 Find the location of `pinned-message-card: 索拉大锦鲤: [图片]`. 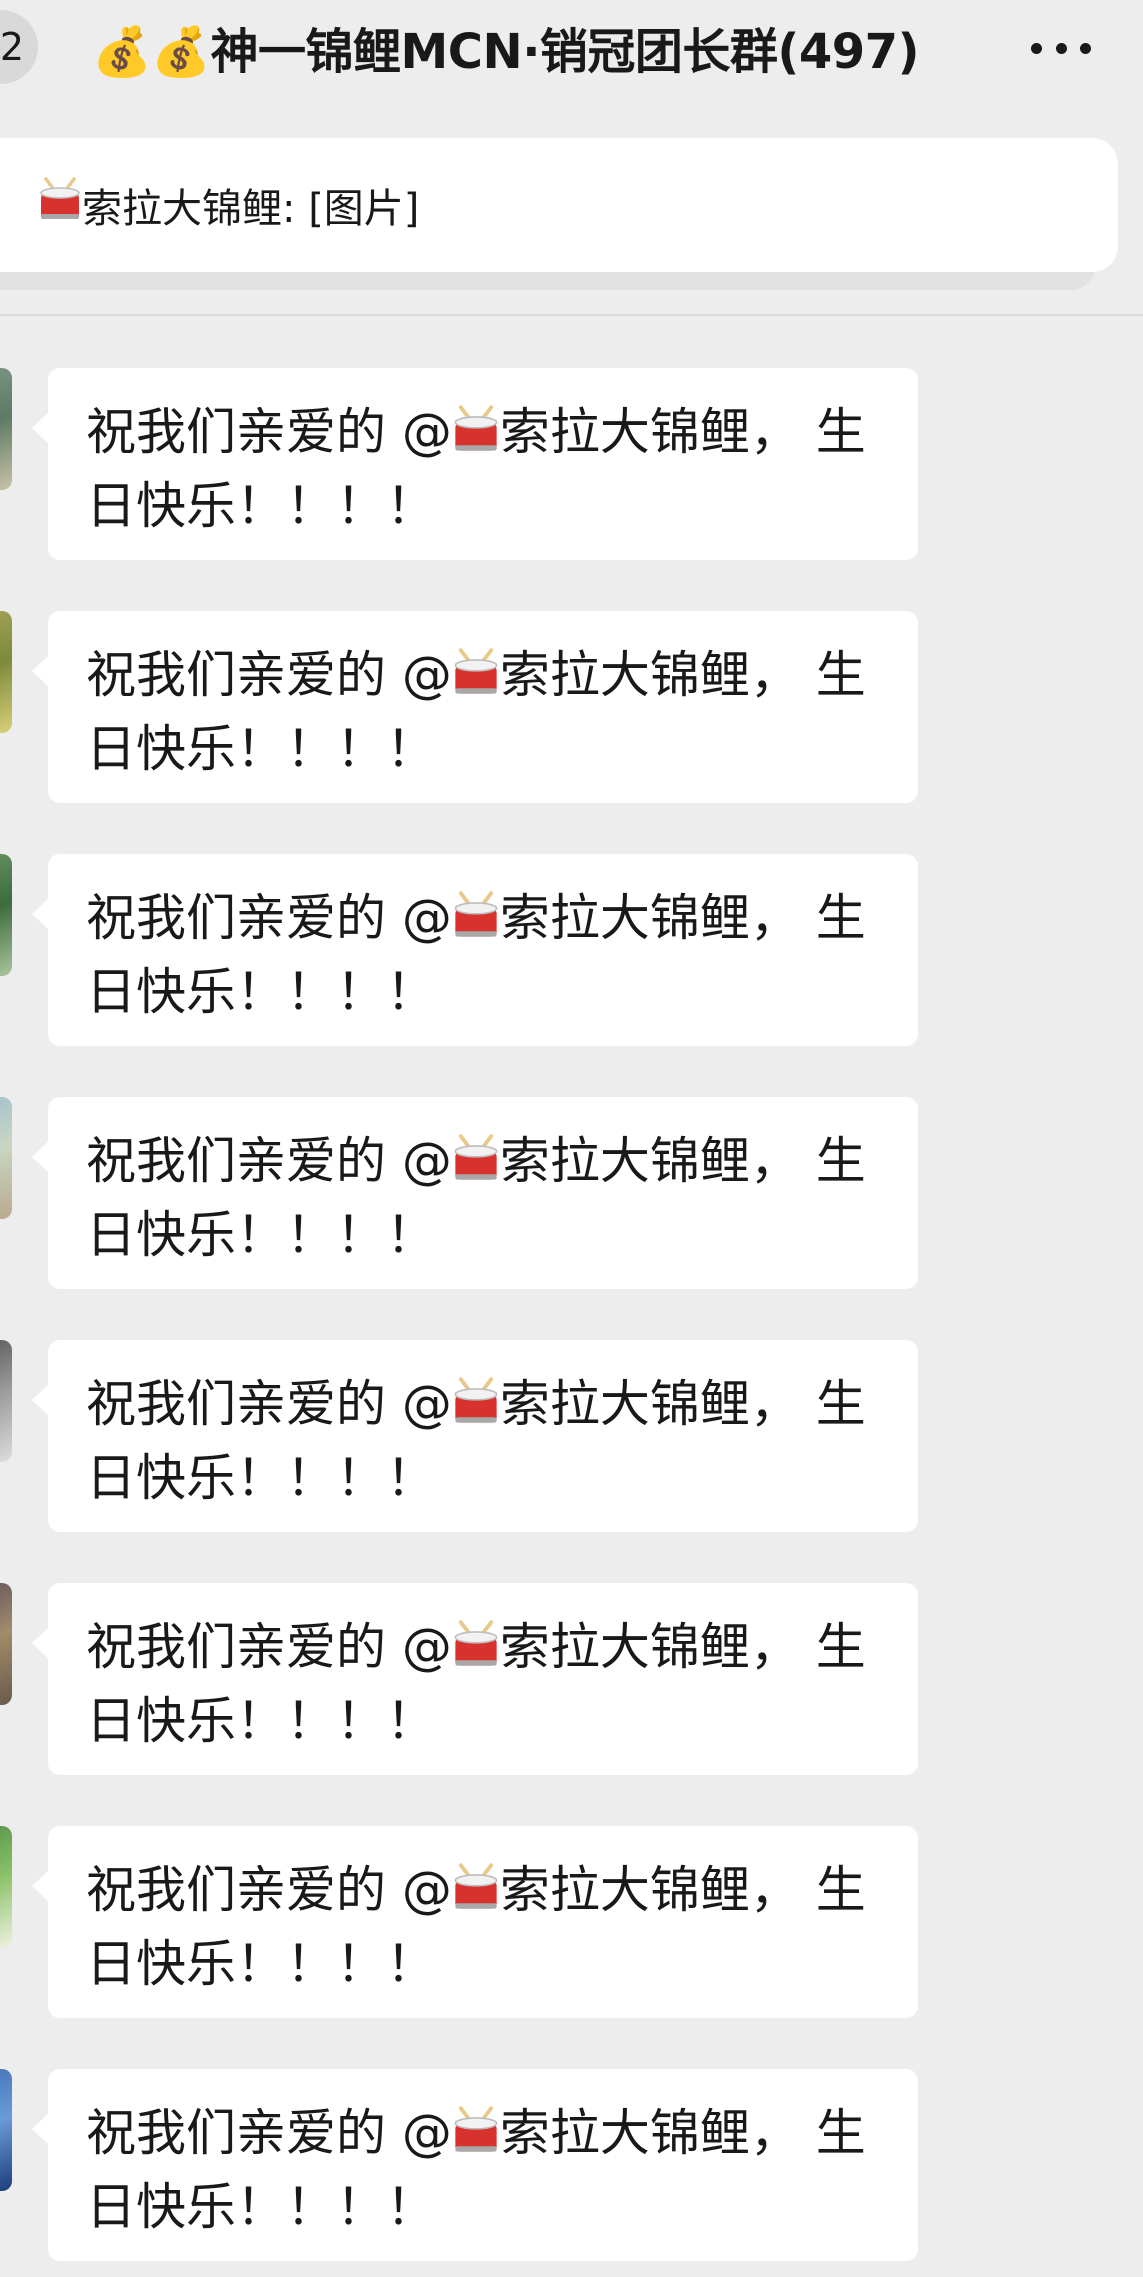

pinned-message-card: 索拉大锦鲤: [图片] is located at coordinates (559, 205).